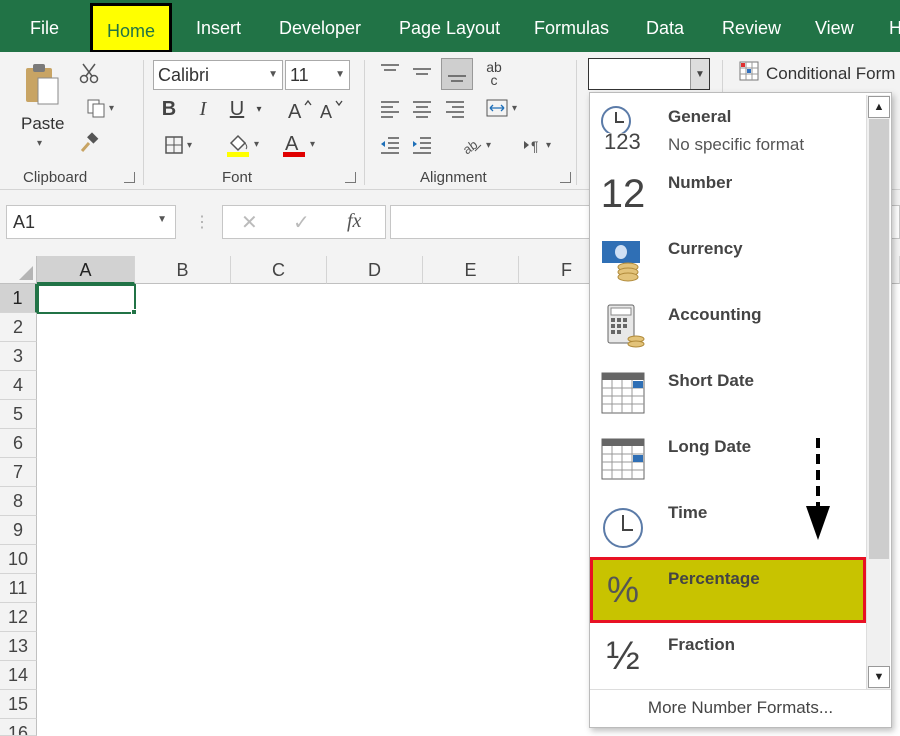  What do you see at coordinates (623, 194) in the screenshot?
I see `number-format-icon: 12` at bounding box center [623, 194].